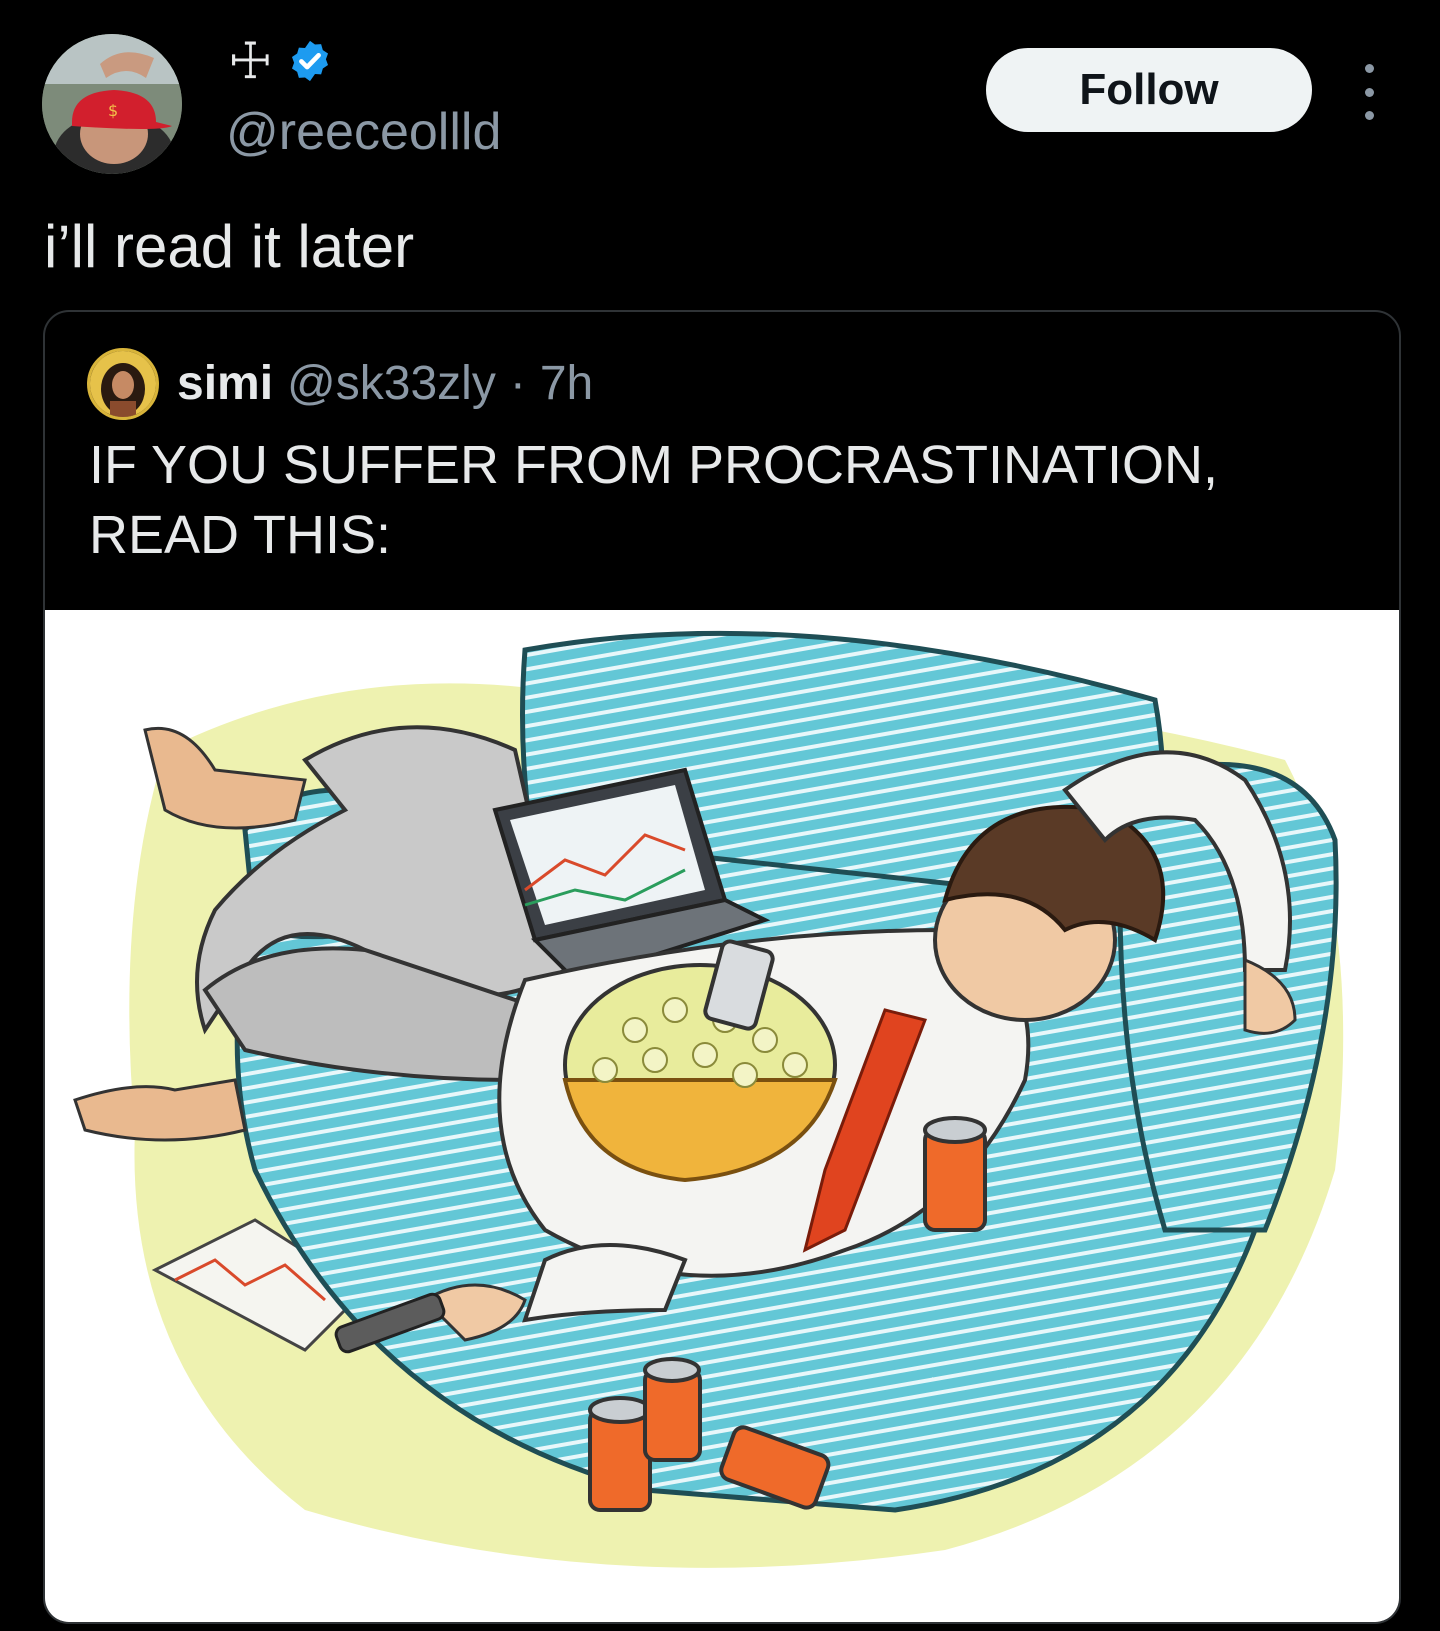 The height and width of the screenshot is (1631, 1440). What do you see at coordinates (309, 61) in the screenshot?
I see `verified-badge-icon` at bounding box center [309, 61].